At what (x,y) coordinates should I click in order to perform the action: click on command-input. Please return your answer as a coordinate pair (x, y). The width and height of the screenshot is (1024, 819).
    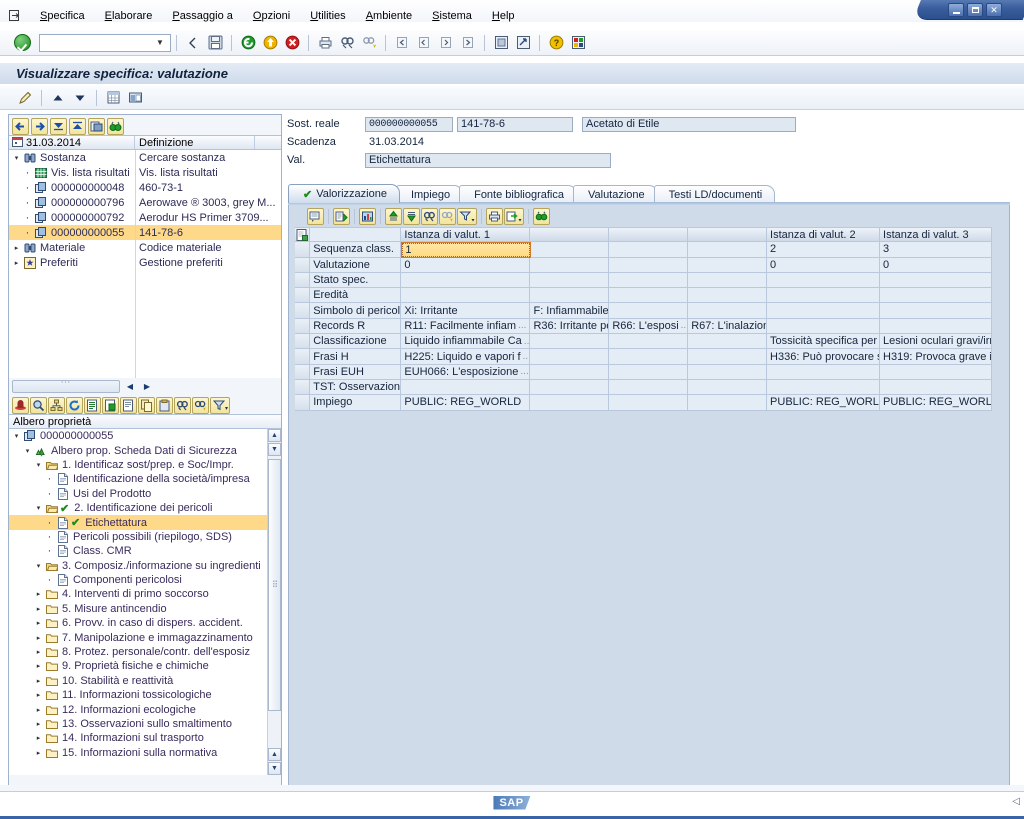
    Looking at the image, I should click on (96, 42).